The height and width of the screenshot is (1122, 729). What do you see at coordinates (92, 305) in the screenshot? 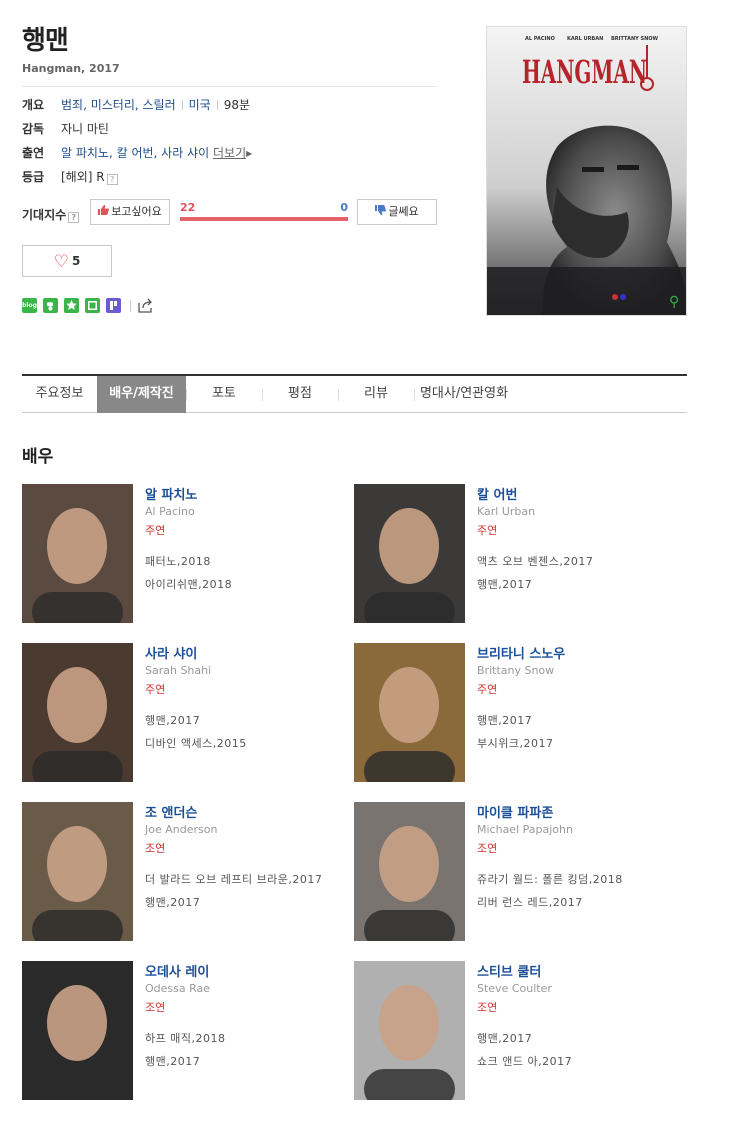
I see `line-icon` at bounding box center [92, 305].